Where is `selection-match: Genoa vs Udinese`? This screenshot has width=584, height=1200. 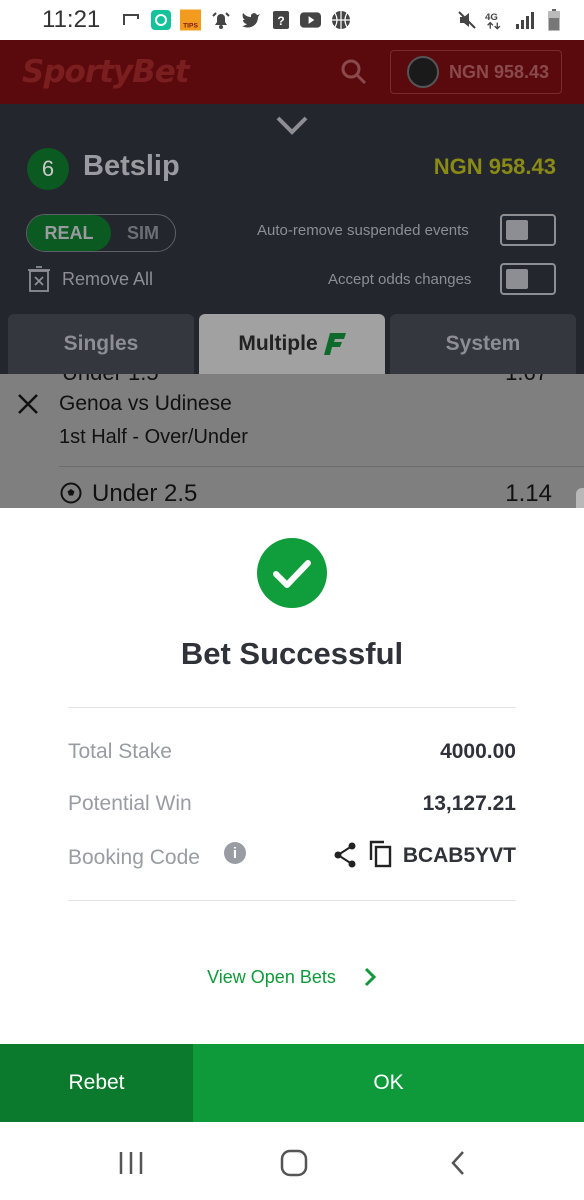 selection-match: Genoa vs Udinese is located at coordinates (145, 403).